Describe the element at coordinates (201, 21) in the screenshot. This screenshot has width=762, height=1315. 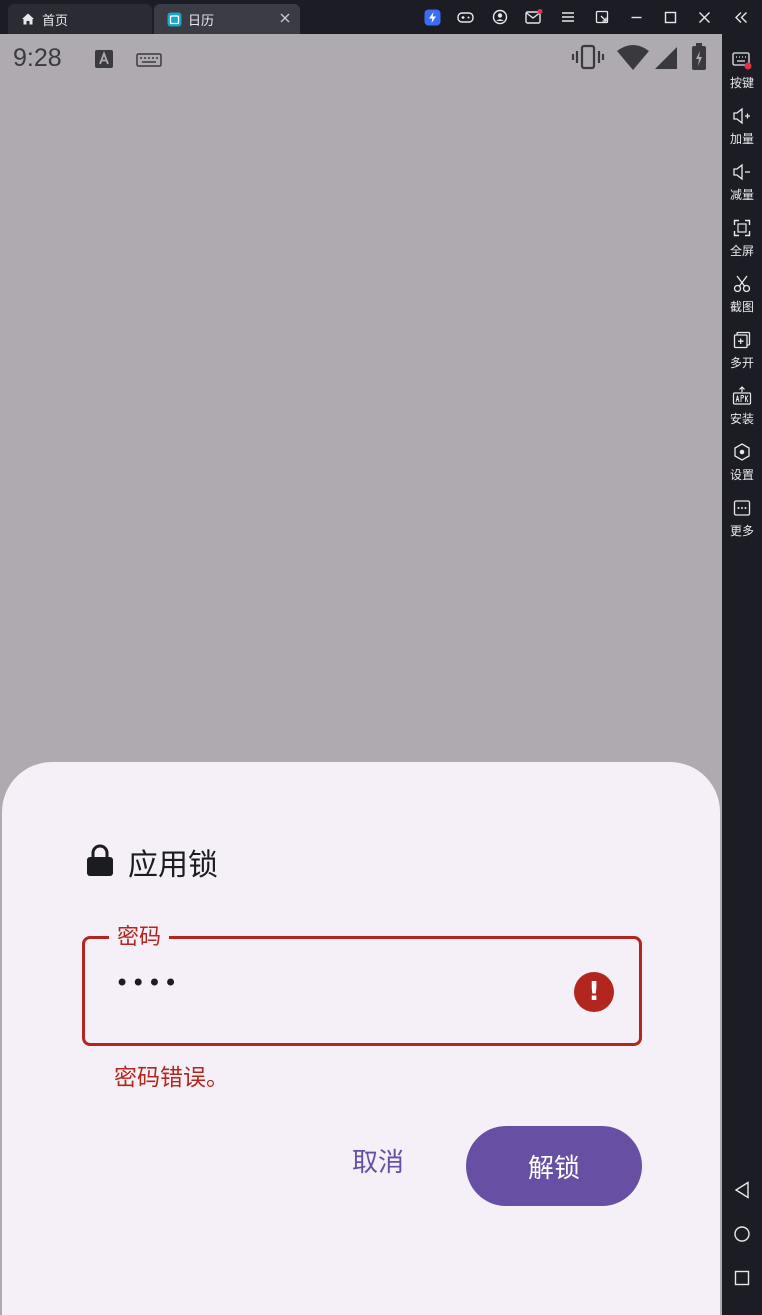
I see `tab-calendar-label: 日历` at that location.